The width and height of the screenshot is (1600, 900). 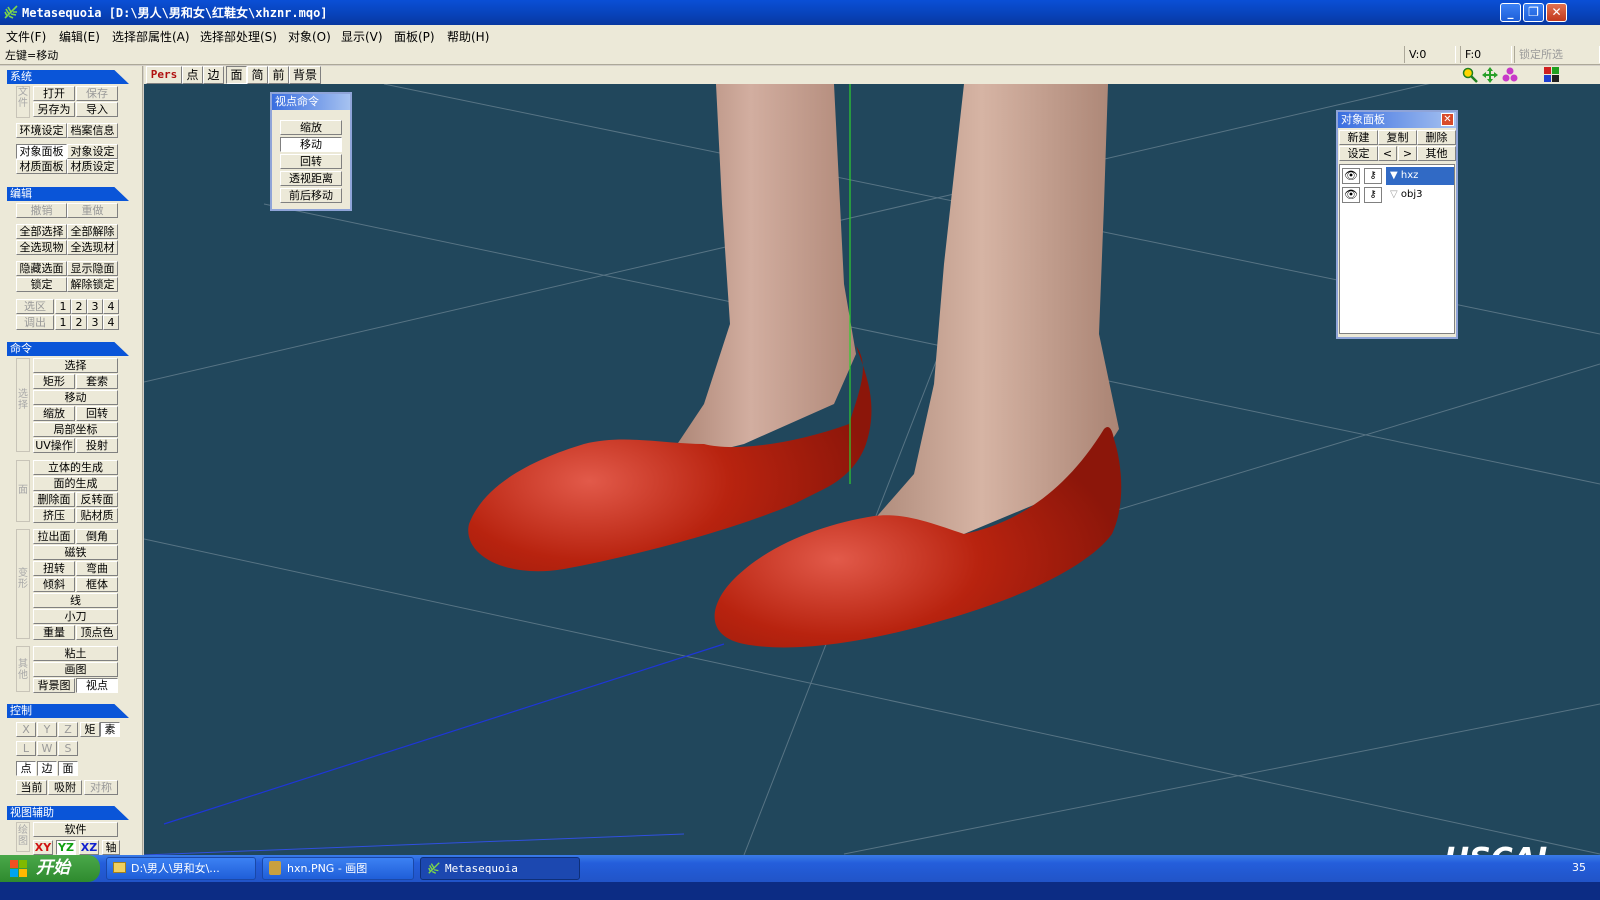 What do you see at coordinates (95, 322) in the screenshot?
I see `recall-slot-3: 3` at bounding box center [95, 322].